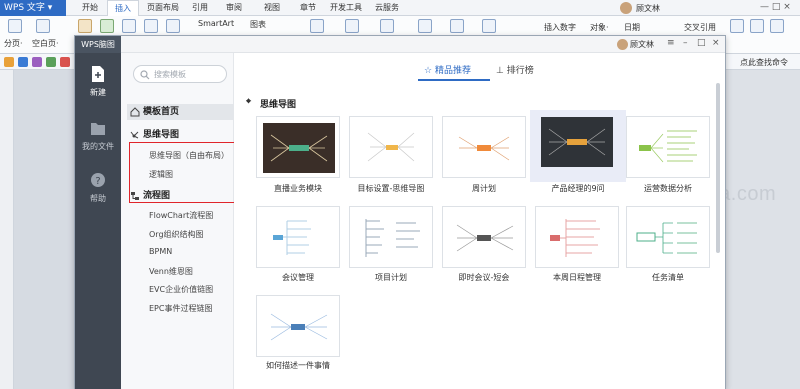 Image resolution: width=800 pixels, height=389 pixels. What do you see at coordinates (599, 27) in the screenshot?
I see `object-button: 对象·` at bounding box center [599, 27].